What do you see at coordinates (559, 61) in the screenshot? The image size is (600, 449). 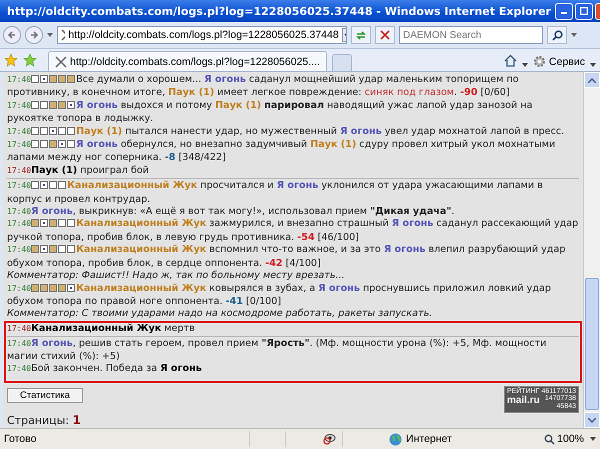 I see `tools-menu: Сервис` at bounding box center [559, 61].